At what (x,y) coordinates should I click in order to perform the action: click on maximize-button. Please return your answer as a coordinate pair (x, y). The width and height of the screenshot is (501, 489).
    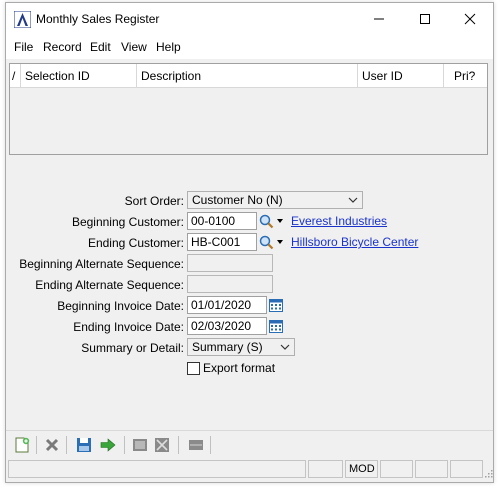
    Looking at the image, I should click on (425, 19).